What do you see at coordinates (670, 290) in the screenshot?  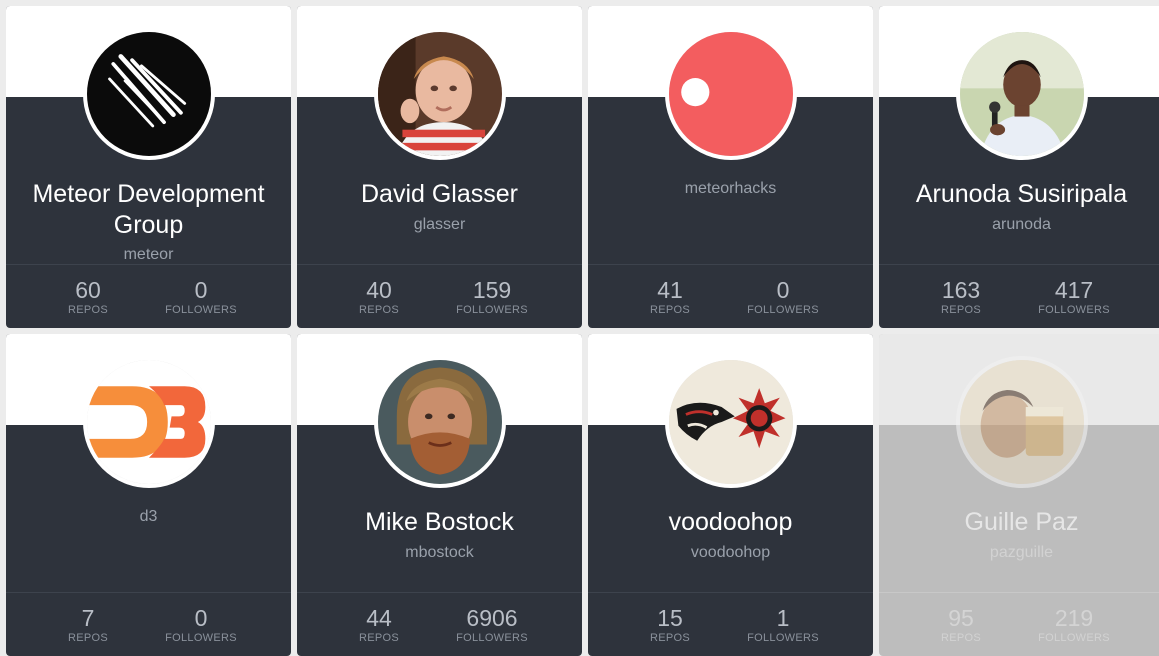 I see `repos-count: 41` at bounding box center [670, 290].